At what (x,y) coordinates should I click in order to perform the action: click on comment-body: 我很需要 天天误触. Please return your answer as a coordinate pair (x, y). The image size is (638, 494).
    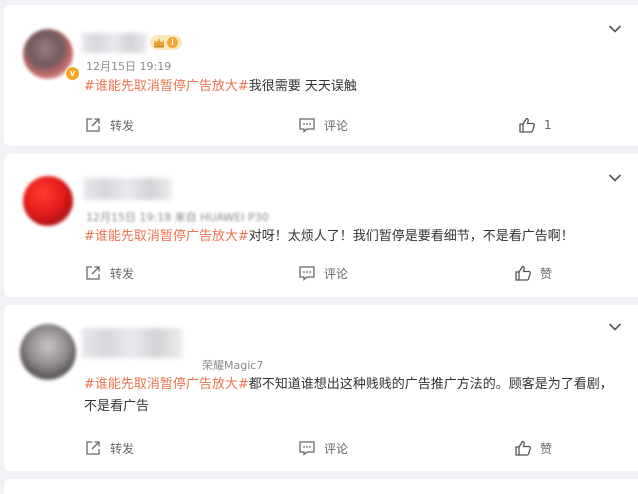
    Looking at the image, I should click on (302, 86).